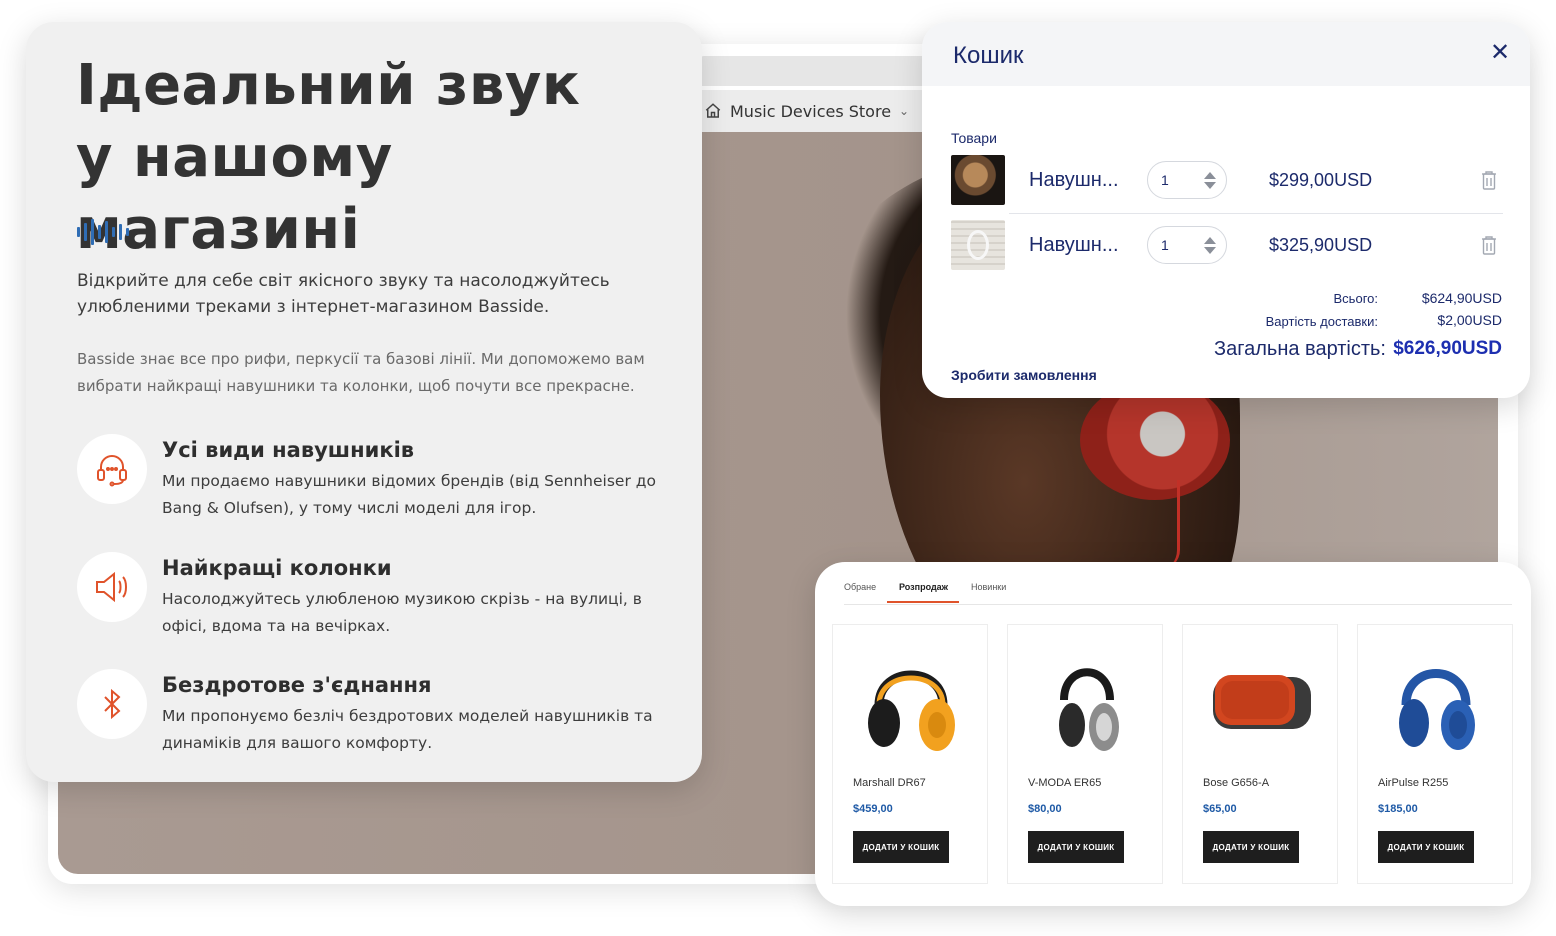 The width and height of the screenshot is (1556, 936). I want to click on tab-favorites: Обране, so click(860, 587).